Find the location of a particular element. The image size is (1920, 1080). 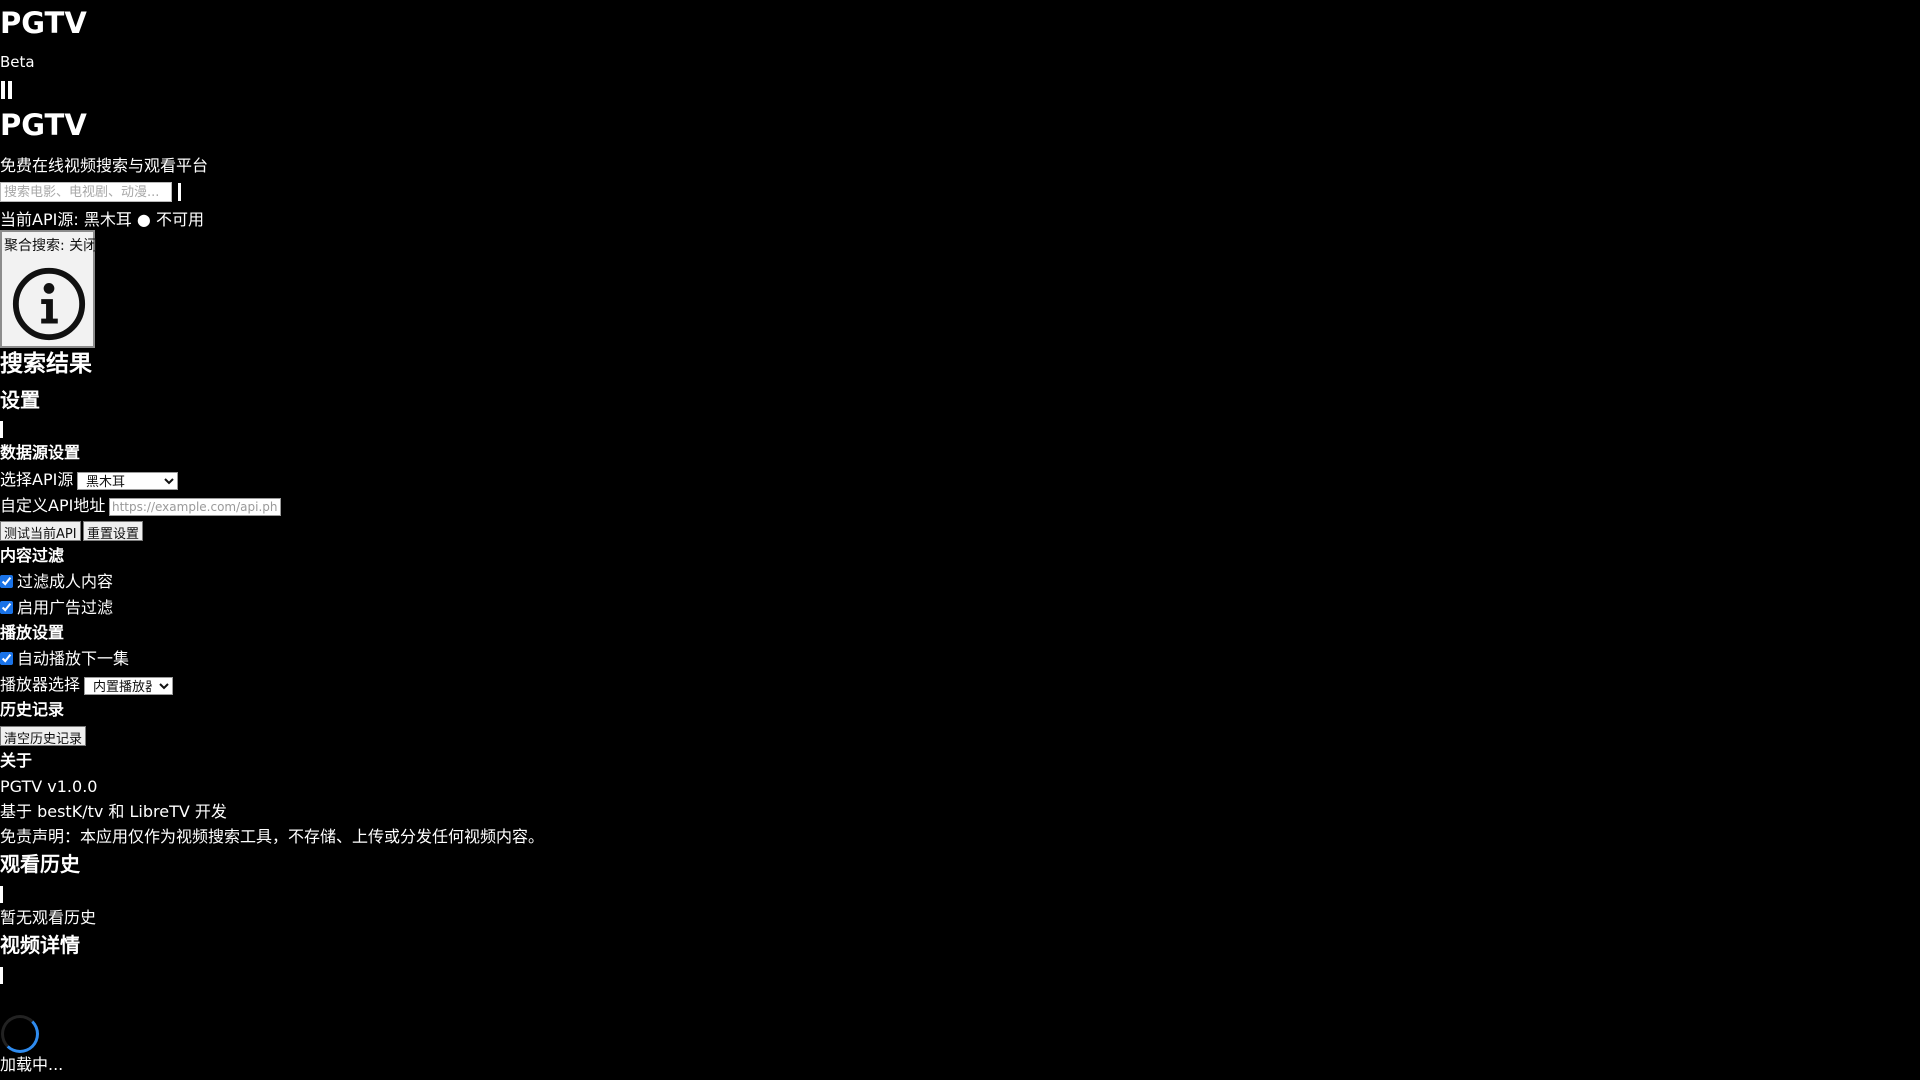

clear-history-button: 清空历史记录 is located at coordinates (43, 736).